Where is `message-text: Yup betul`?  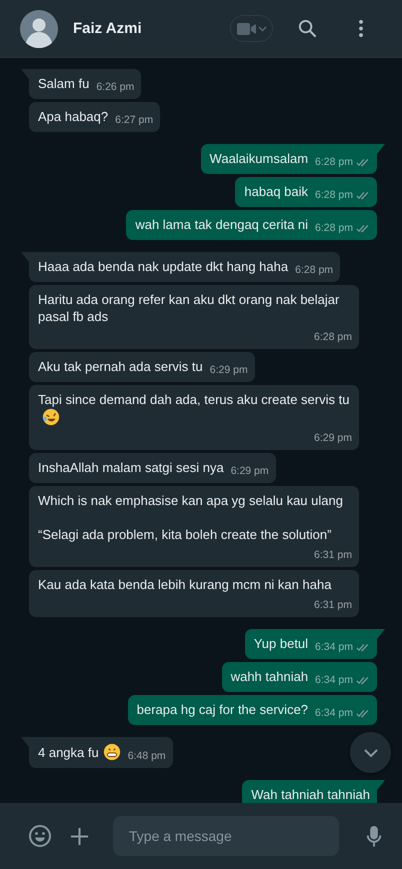
message-text: Yup betul is located at coordinates (281, 643).